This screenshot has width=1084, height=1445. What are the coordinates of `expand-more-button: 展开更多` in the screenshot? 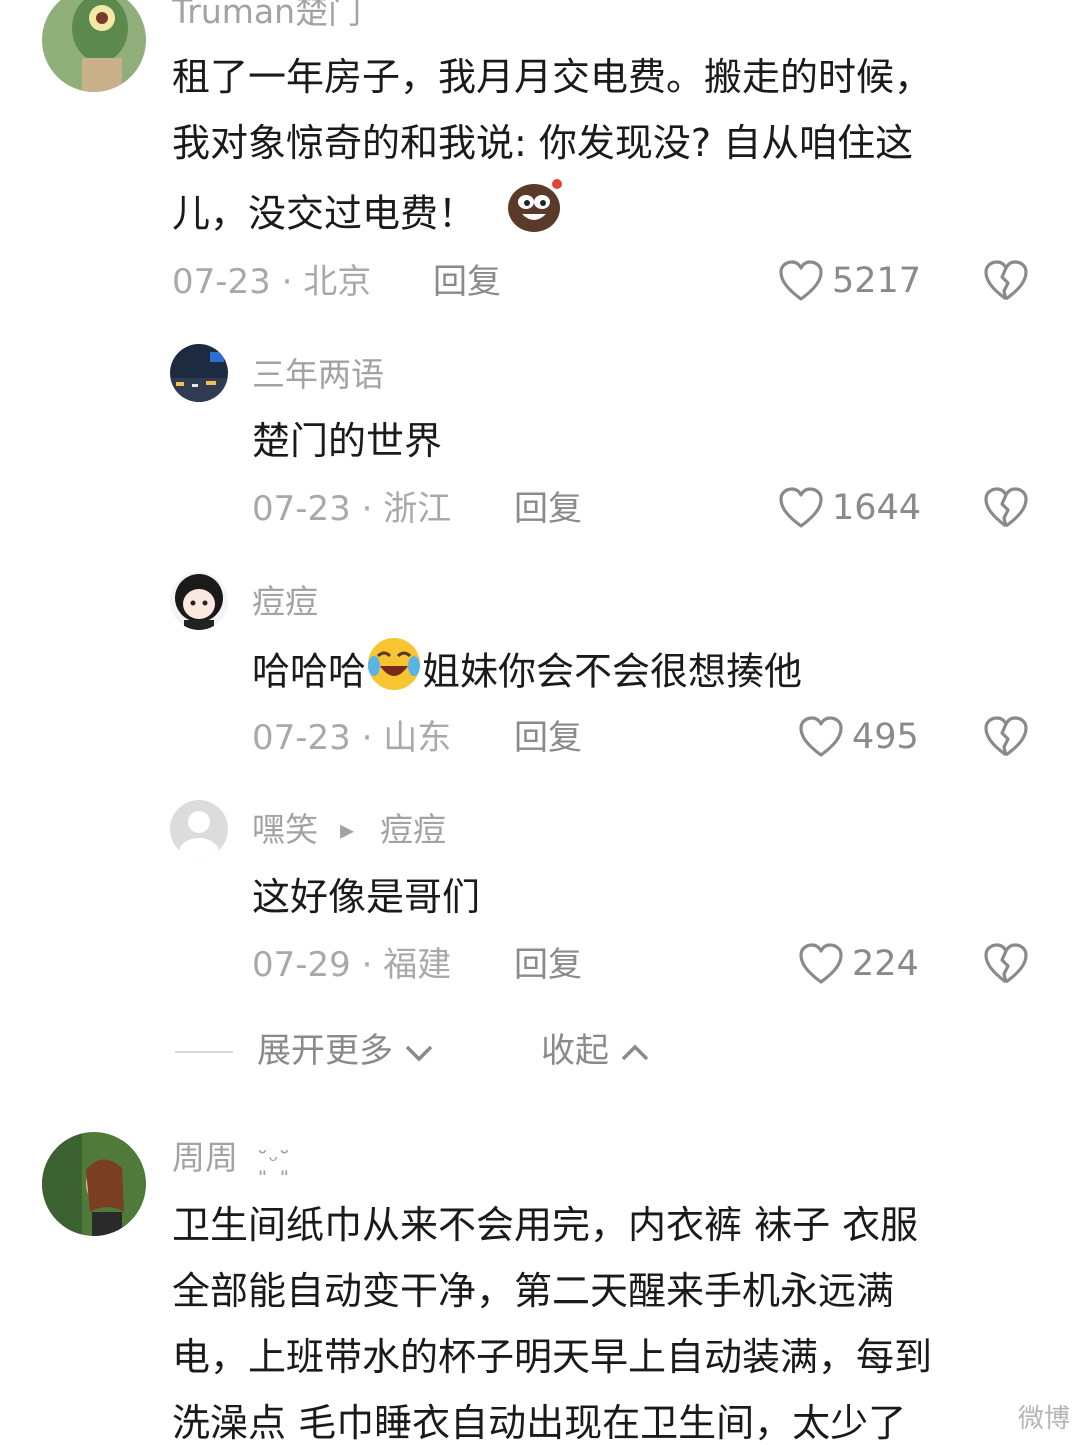 It's located at (345, 1051).